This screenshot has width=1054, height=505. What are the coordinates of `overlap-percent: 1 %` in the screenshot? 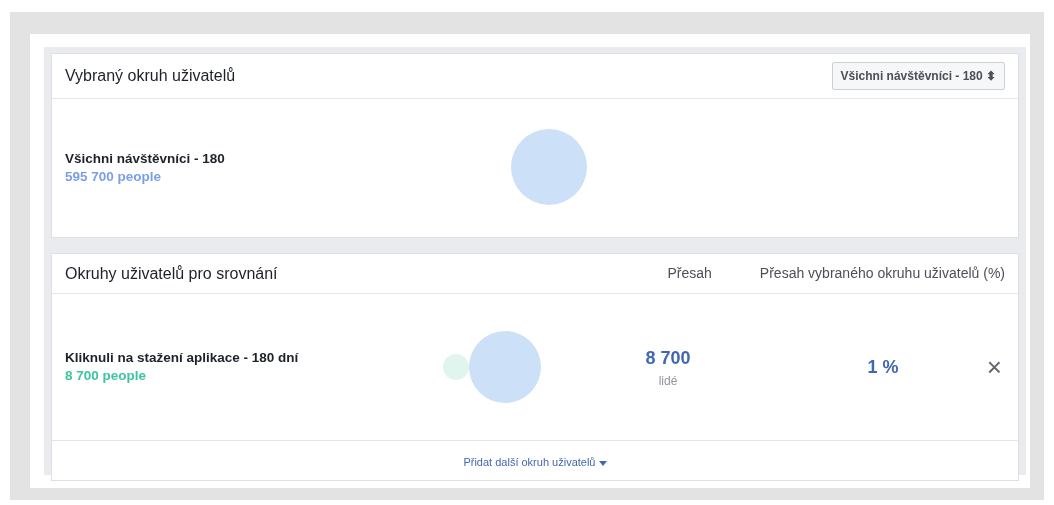 It's located at (883, 367).